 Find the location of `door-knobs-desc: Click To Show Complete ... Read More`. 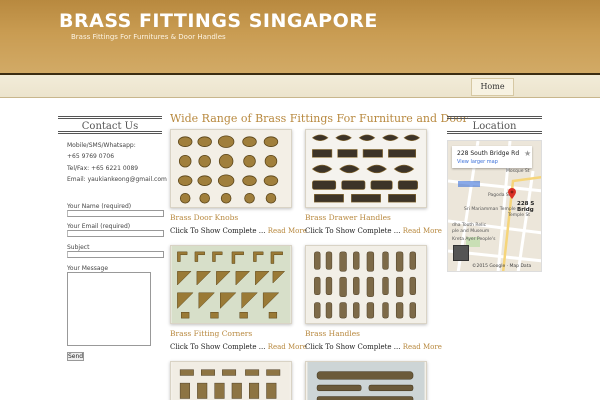

door-knobs-desc: Click To Show Complete ... Read More is located at coordinates (238, 231).